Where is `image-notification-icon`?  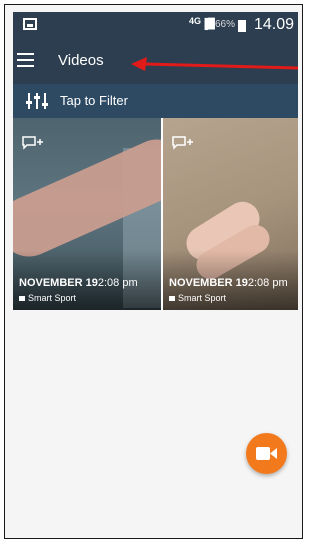 image-notification-icon is located at coordinates (30, 24).